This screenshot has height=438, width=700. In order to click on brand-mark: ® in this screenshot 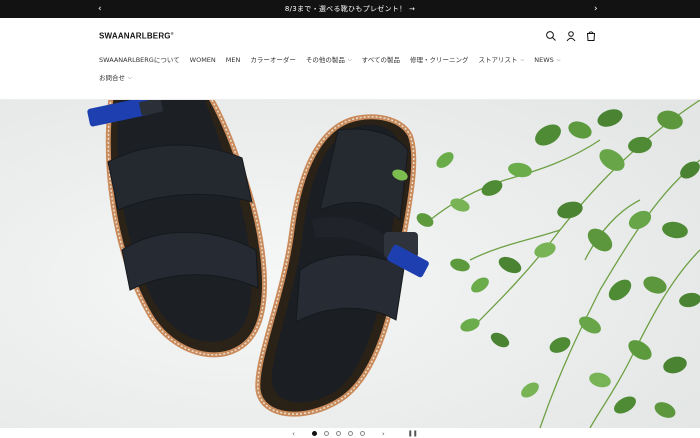, I will do `click(172, 33)`.